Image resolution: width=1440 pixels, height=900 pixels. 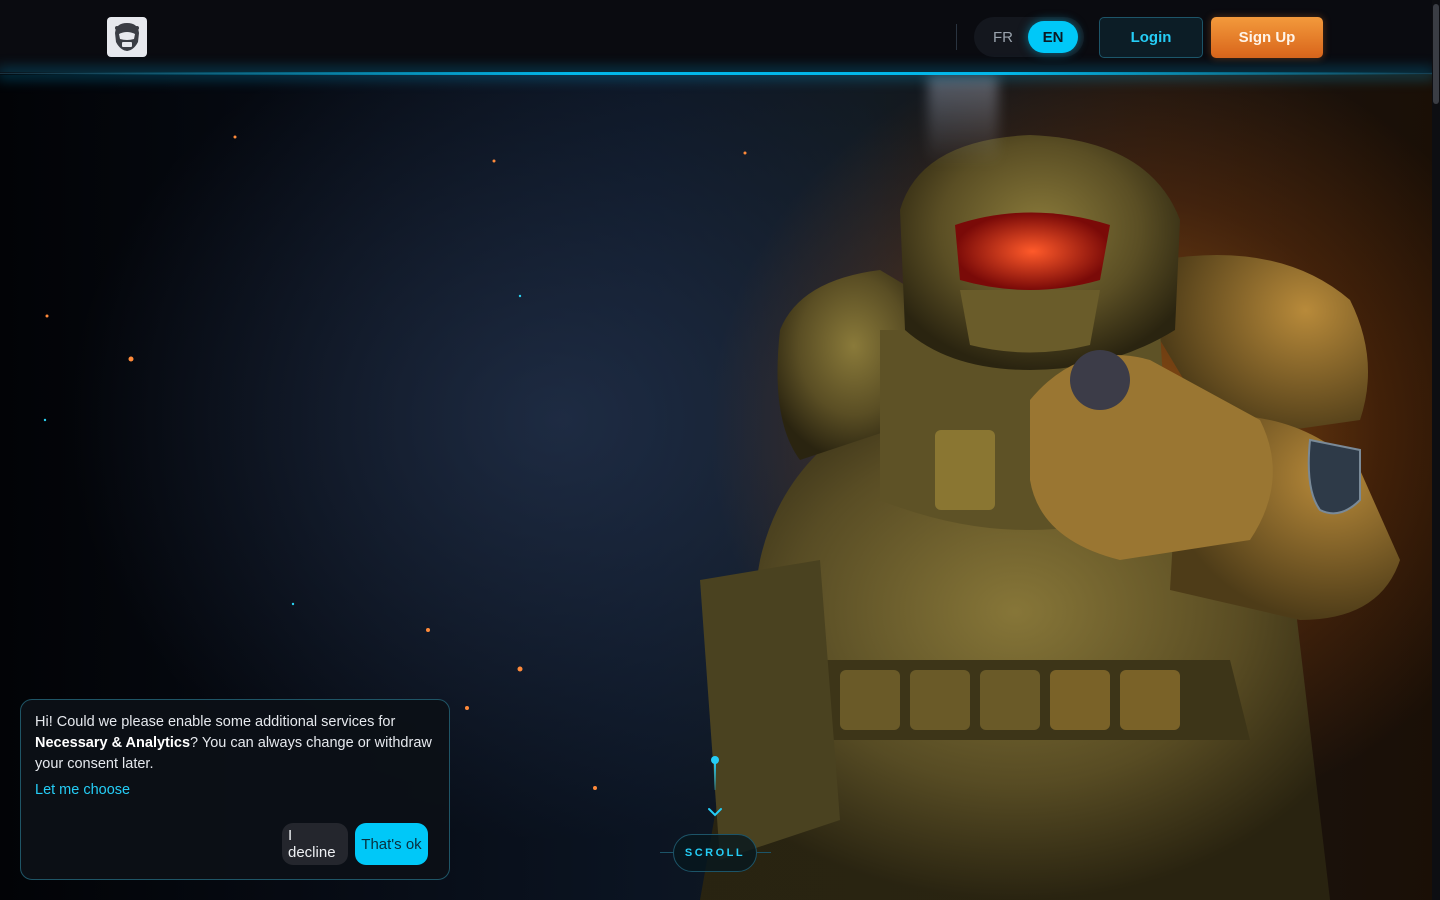 What do you see at coordinates (1267, 37) in the screenshot?
I see `sign-up-button: Sign Up` at bounding box center [1267, 37].